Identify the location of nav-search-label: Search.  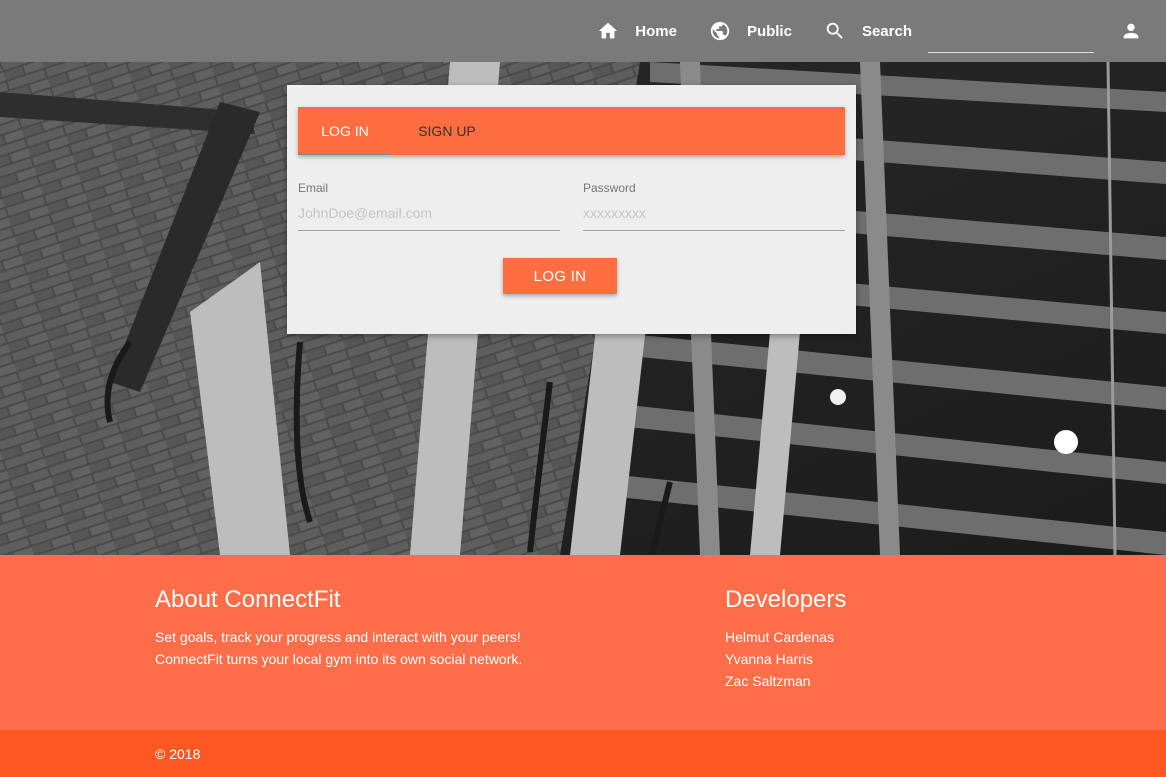
(886, 31).